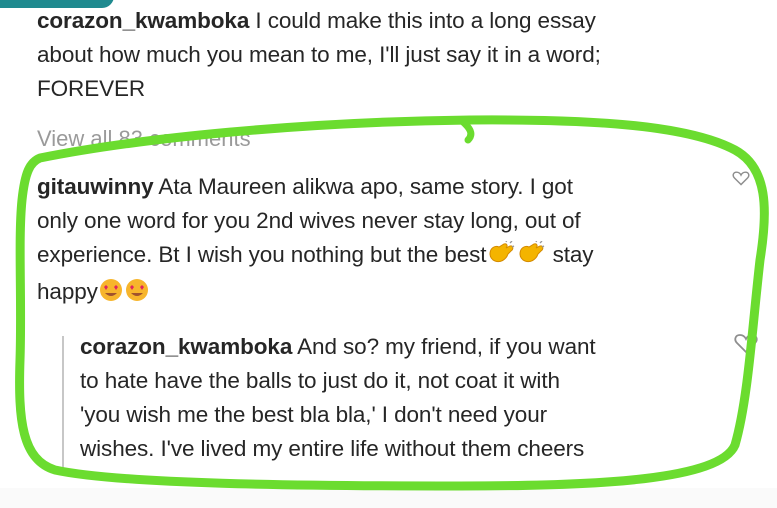 The width and height of the screenshot is (777, 508). I want to click on caption-username: corazon_kwamboka, so click(143, 20).